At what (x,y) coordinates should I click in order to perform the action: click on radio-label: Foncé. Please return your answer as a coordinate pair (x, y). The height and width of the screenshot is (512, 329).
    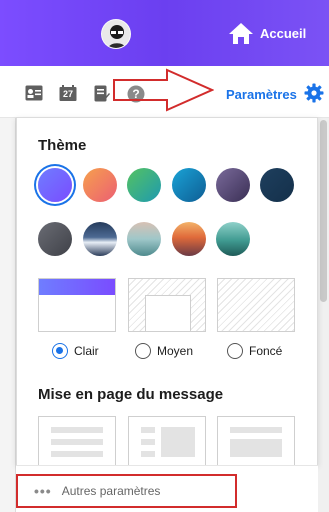
    Looking at the image, I should click on (266, 351).